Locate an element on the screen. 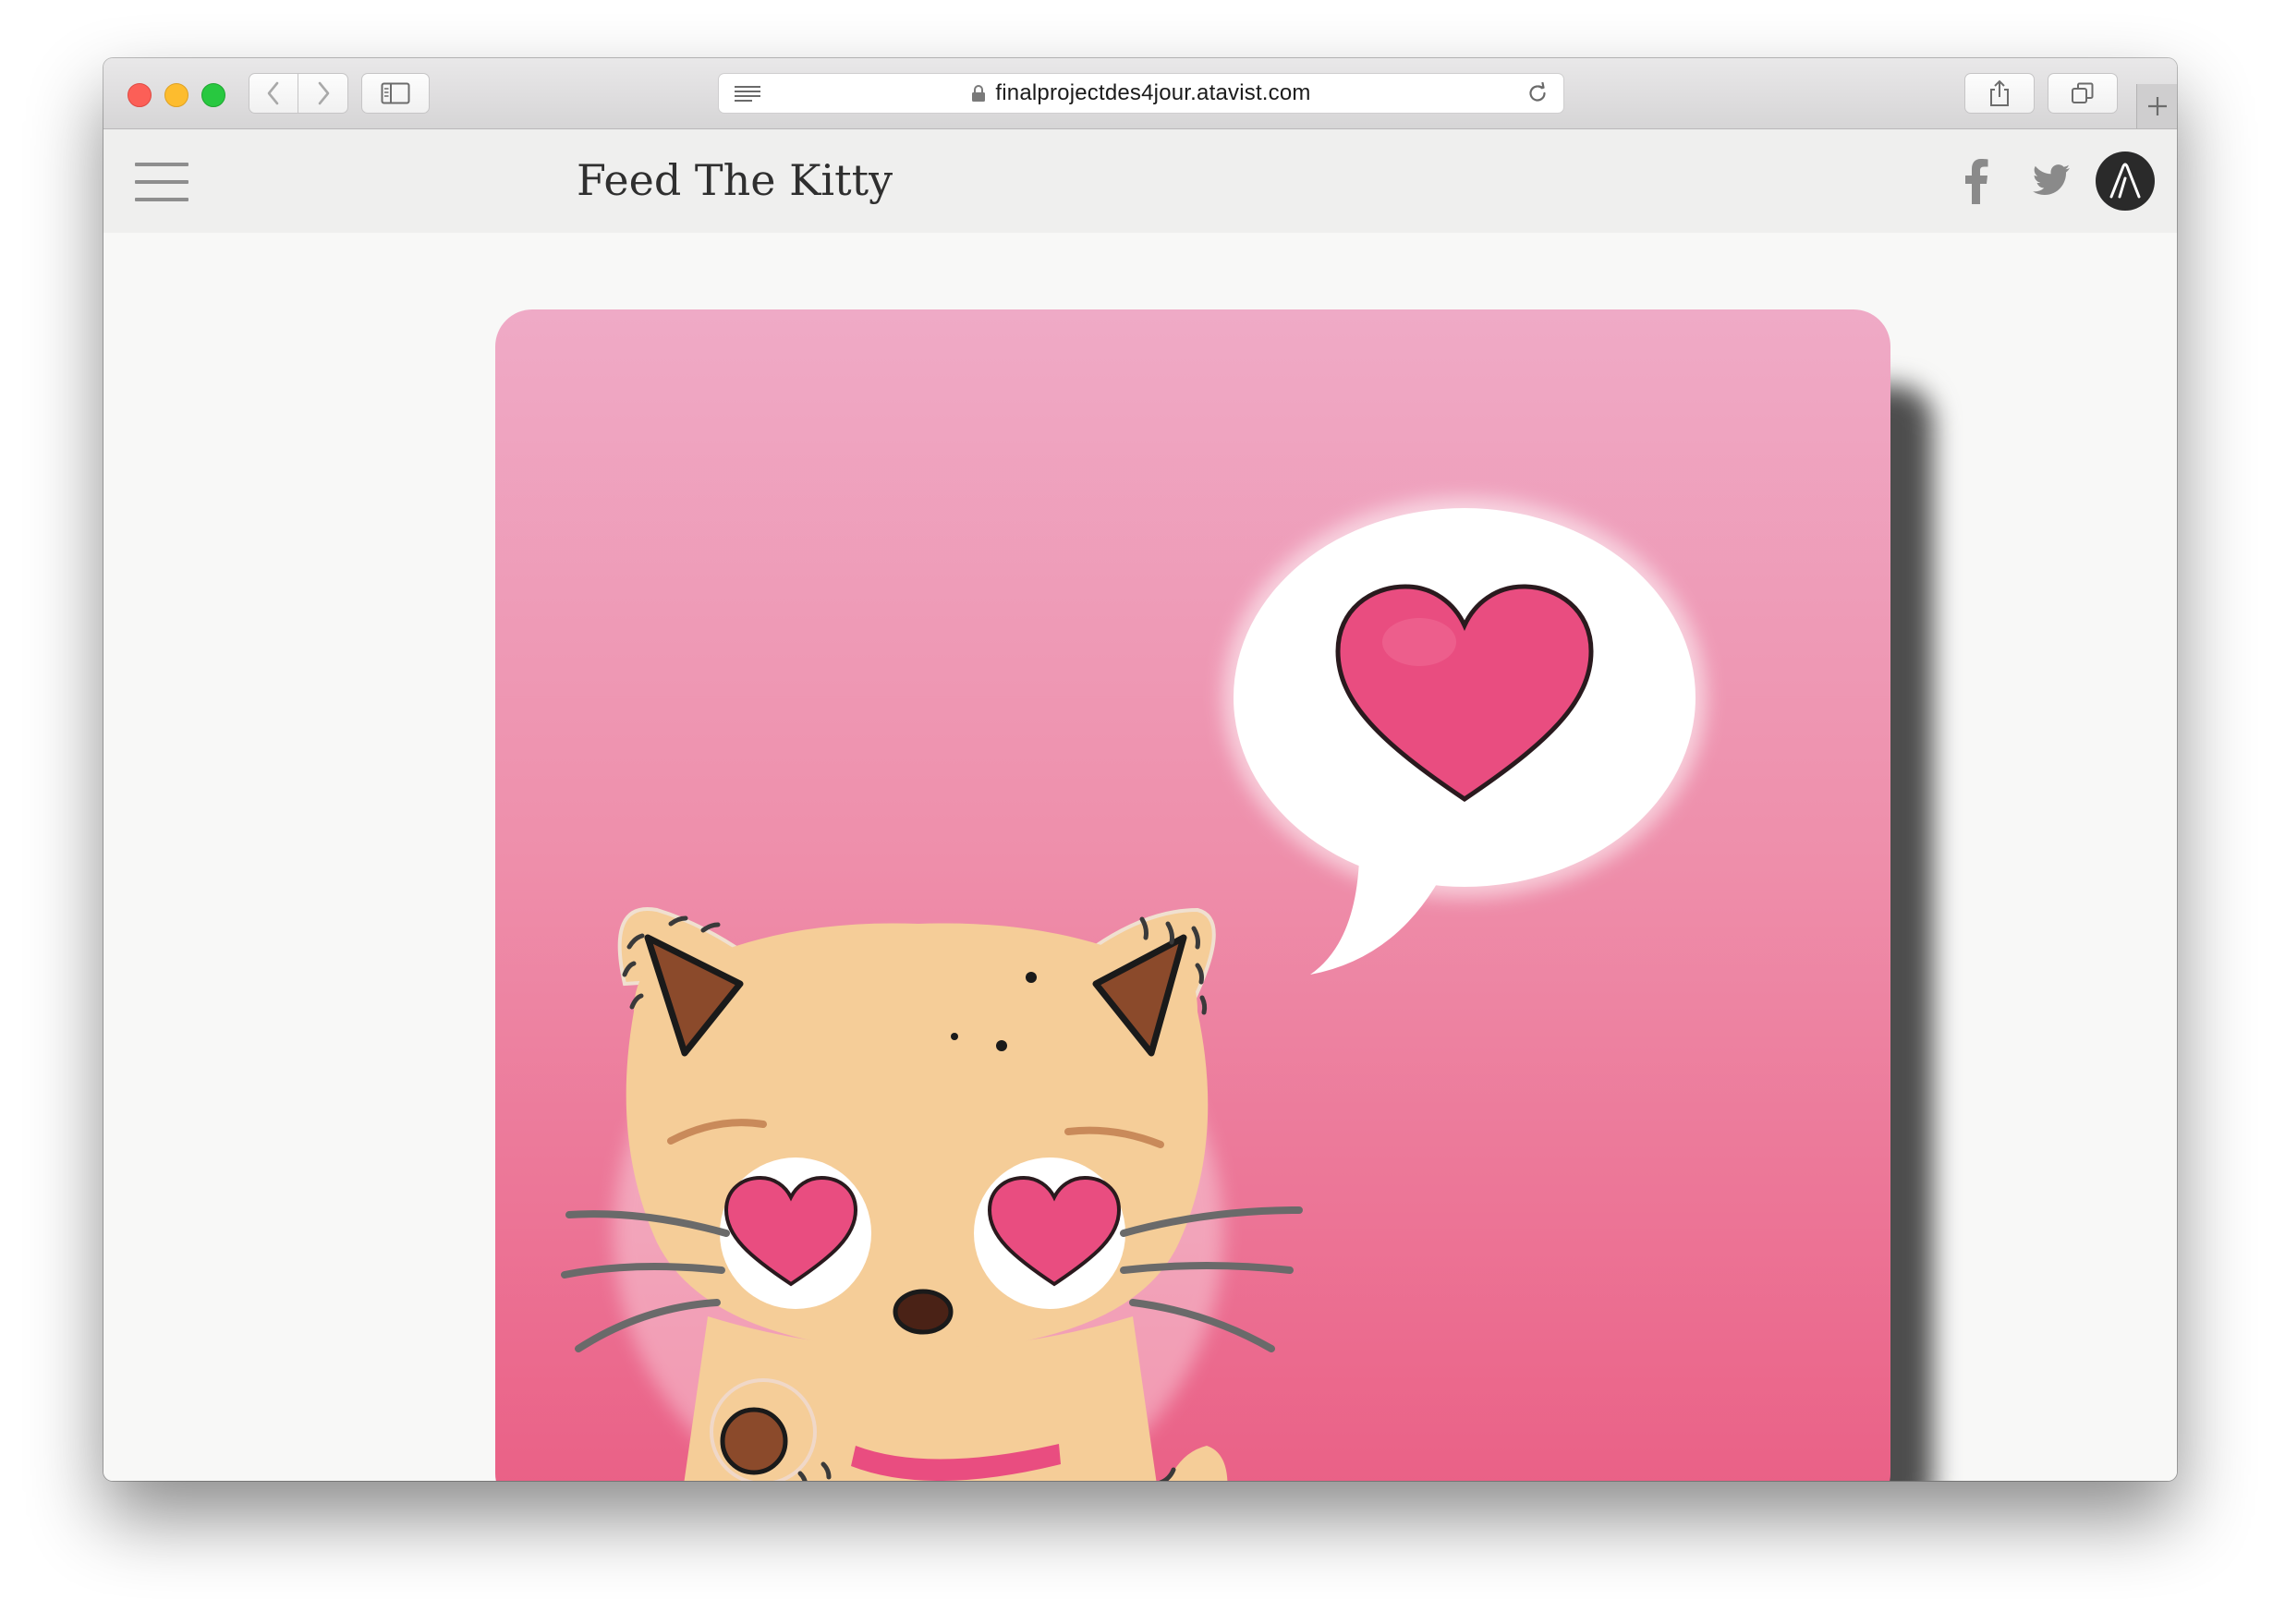  tab-overview-button is located at coordinates (2083, 93).